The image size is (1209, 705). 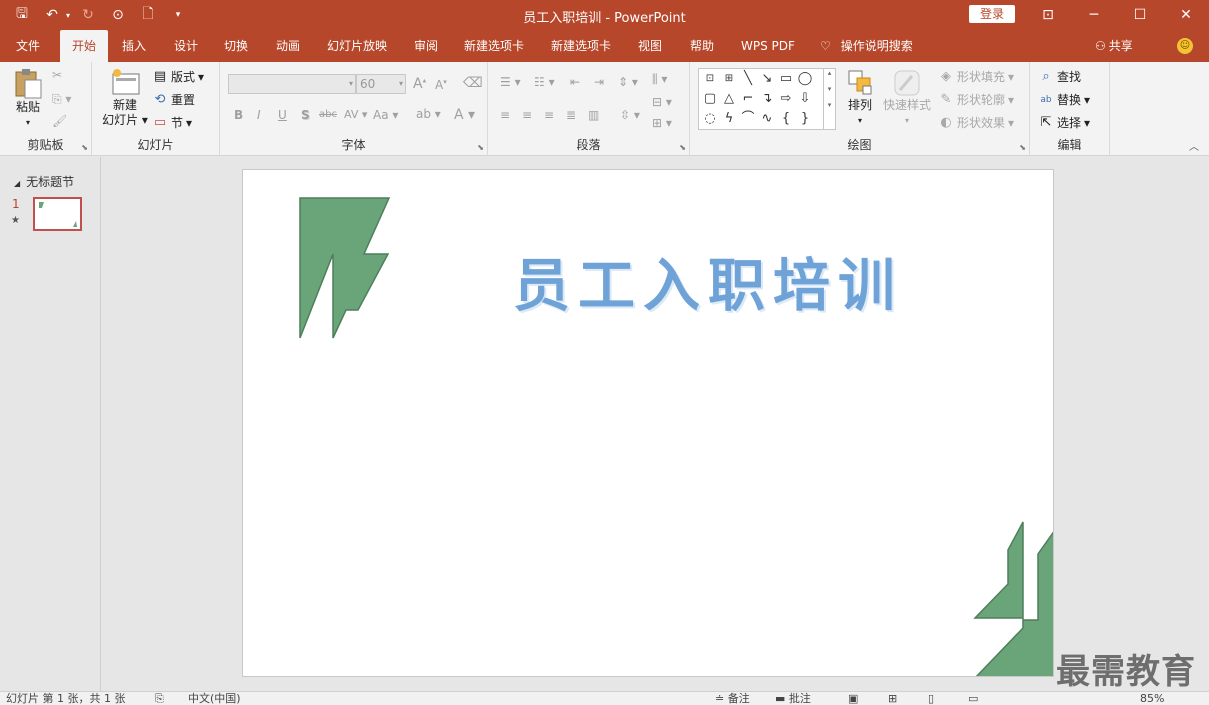 What do you see at coordinates (510, 82) in the screenshot?
I see `bullets-icon: ☰ ▾` at bounding box center [510, 82].